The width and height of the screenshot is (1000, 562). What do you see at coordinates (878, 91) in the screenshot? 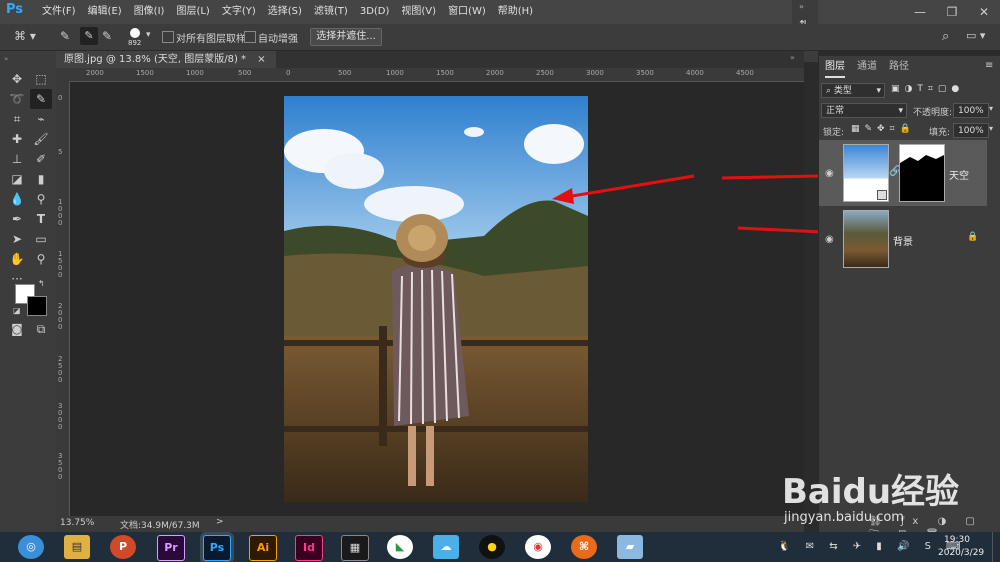
I see `filter-dropdown-icon: ▾` at bounding box center [878, 91].